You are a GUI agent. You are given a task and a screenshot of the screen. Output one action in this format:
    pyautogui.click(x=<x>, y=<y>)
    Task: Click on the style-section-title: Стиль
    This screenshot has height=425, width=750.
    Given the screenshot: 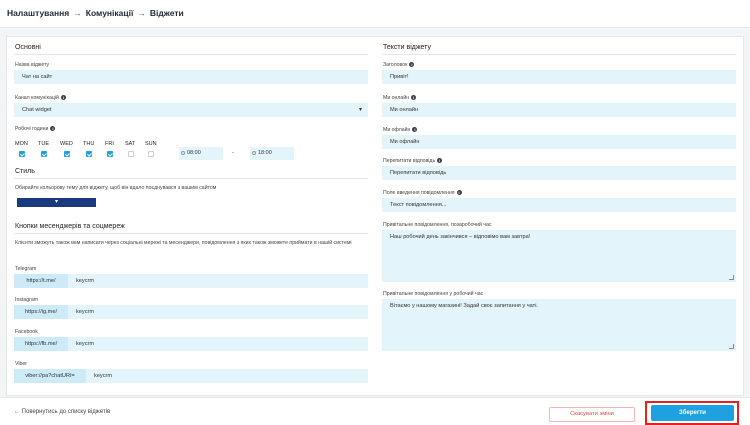 What is the action you would take?
    pyautogui.click(x=25, y=171)
    